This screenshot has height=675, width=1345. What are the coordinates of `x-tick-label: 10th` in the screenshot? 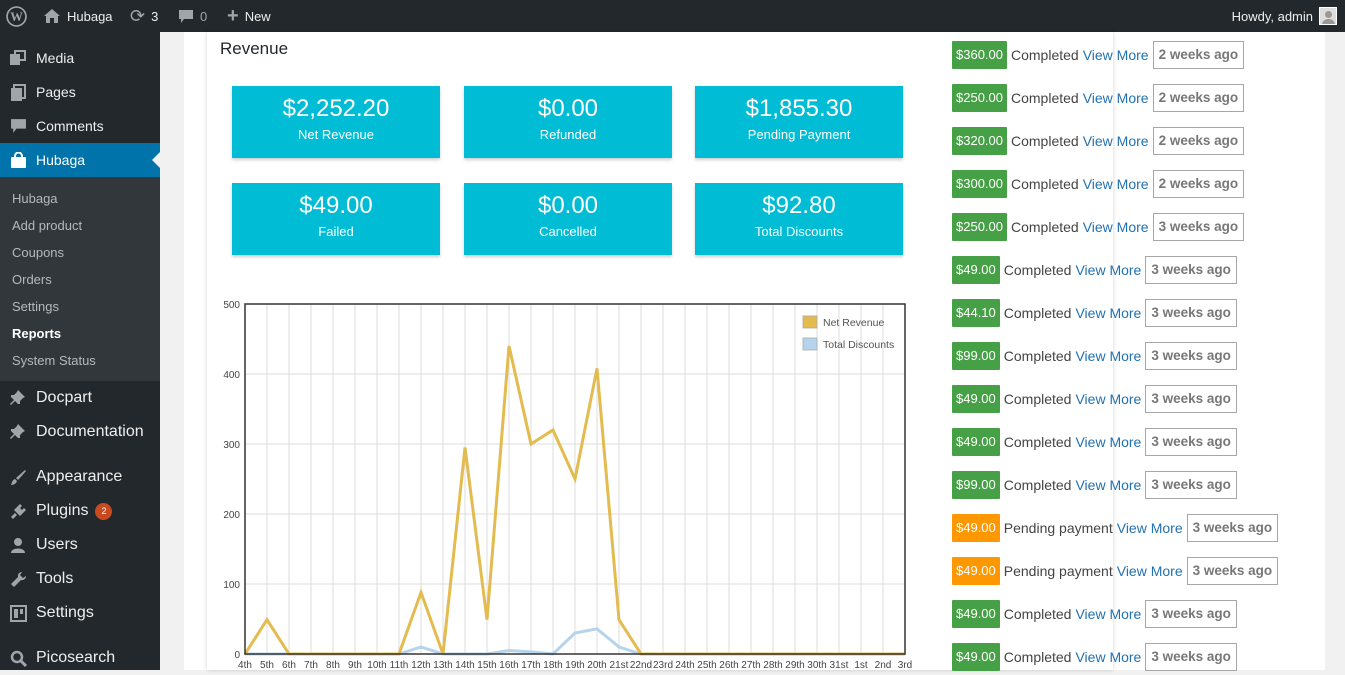 It's located at (376, 665).